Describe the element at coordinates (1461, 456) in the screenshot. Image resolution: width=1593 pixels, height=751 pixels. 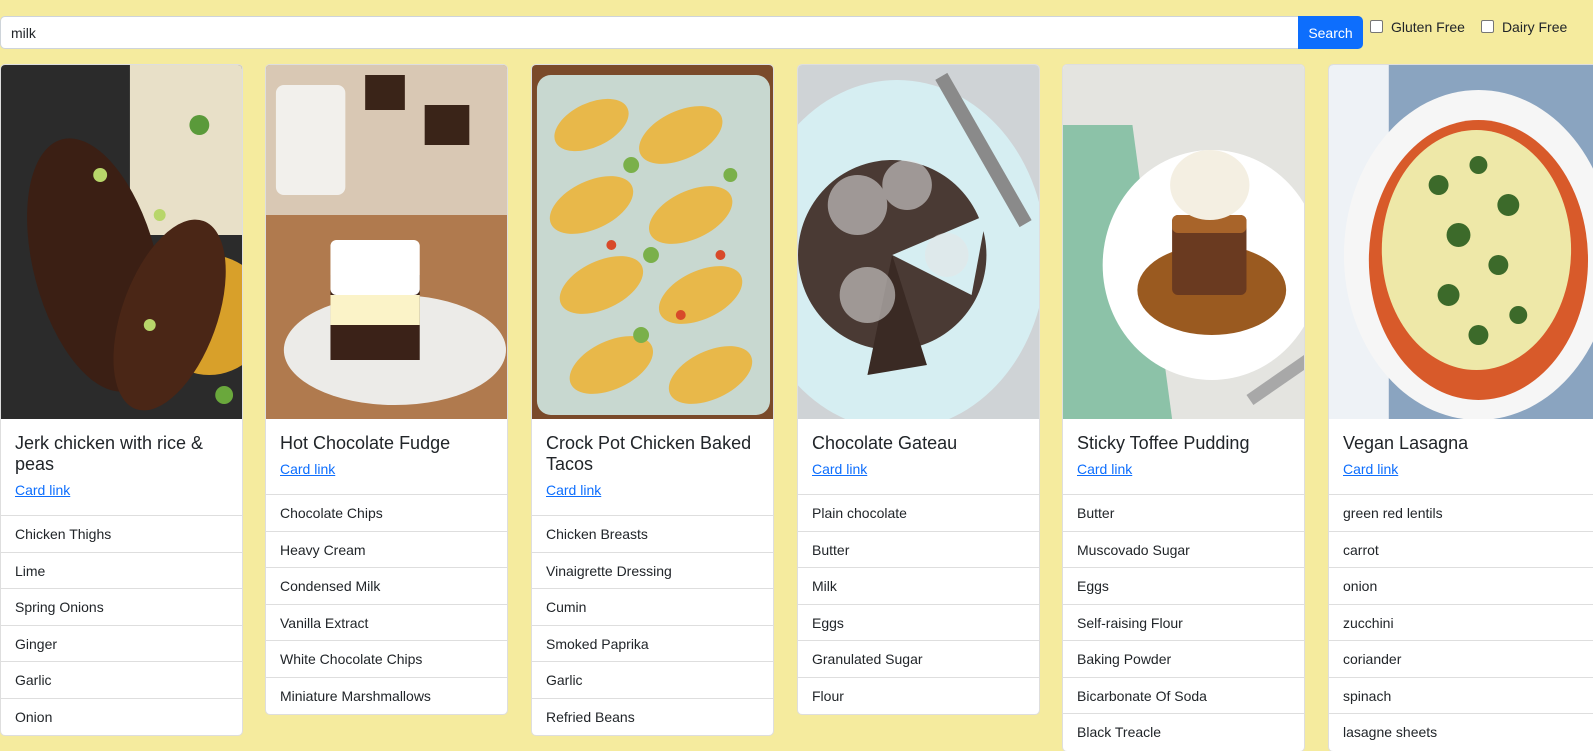
I see `card-body: Vegan Lasagna Card link` at that location.